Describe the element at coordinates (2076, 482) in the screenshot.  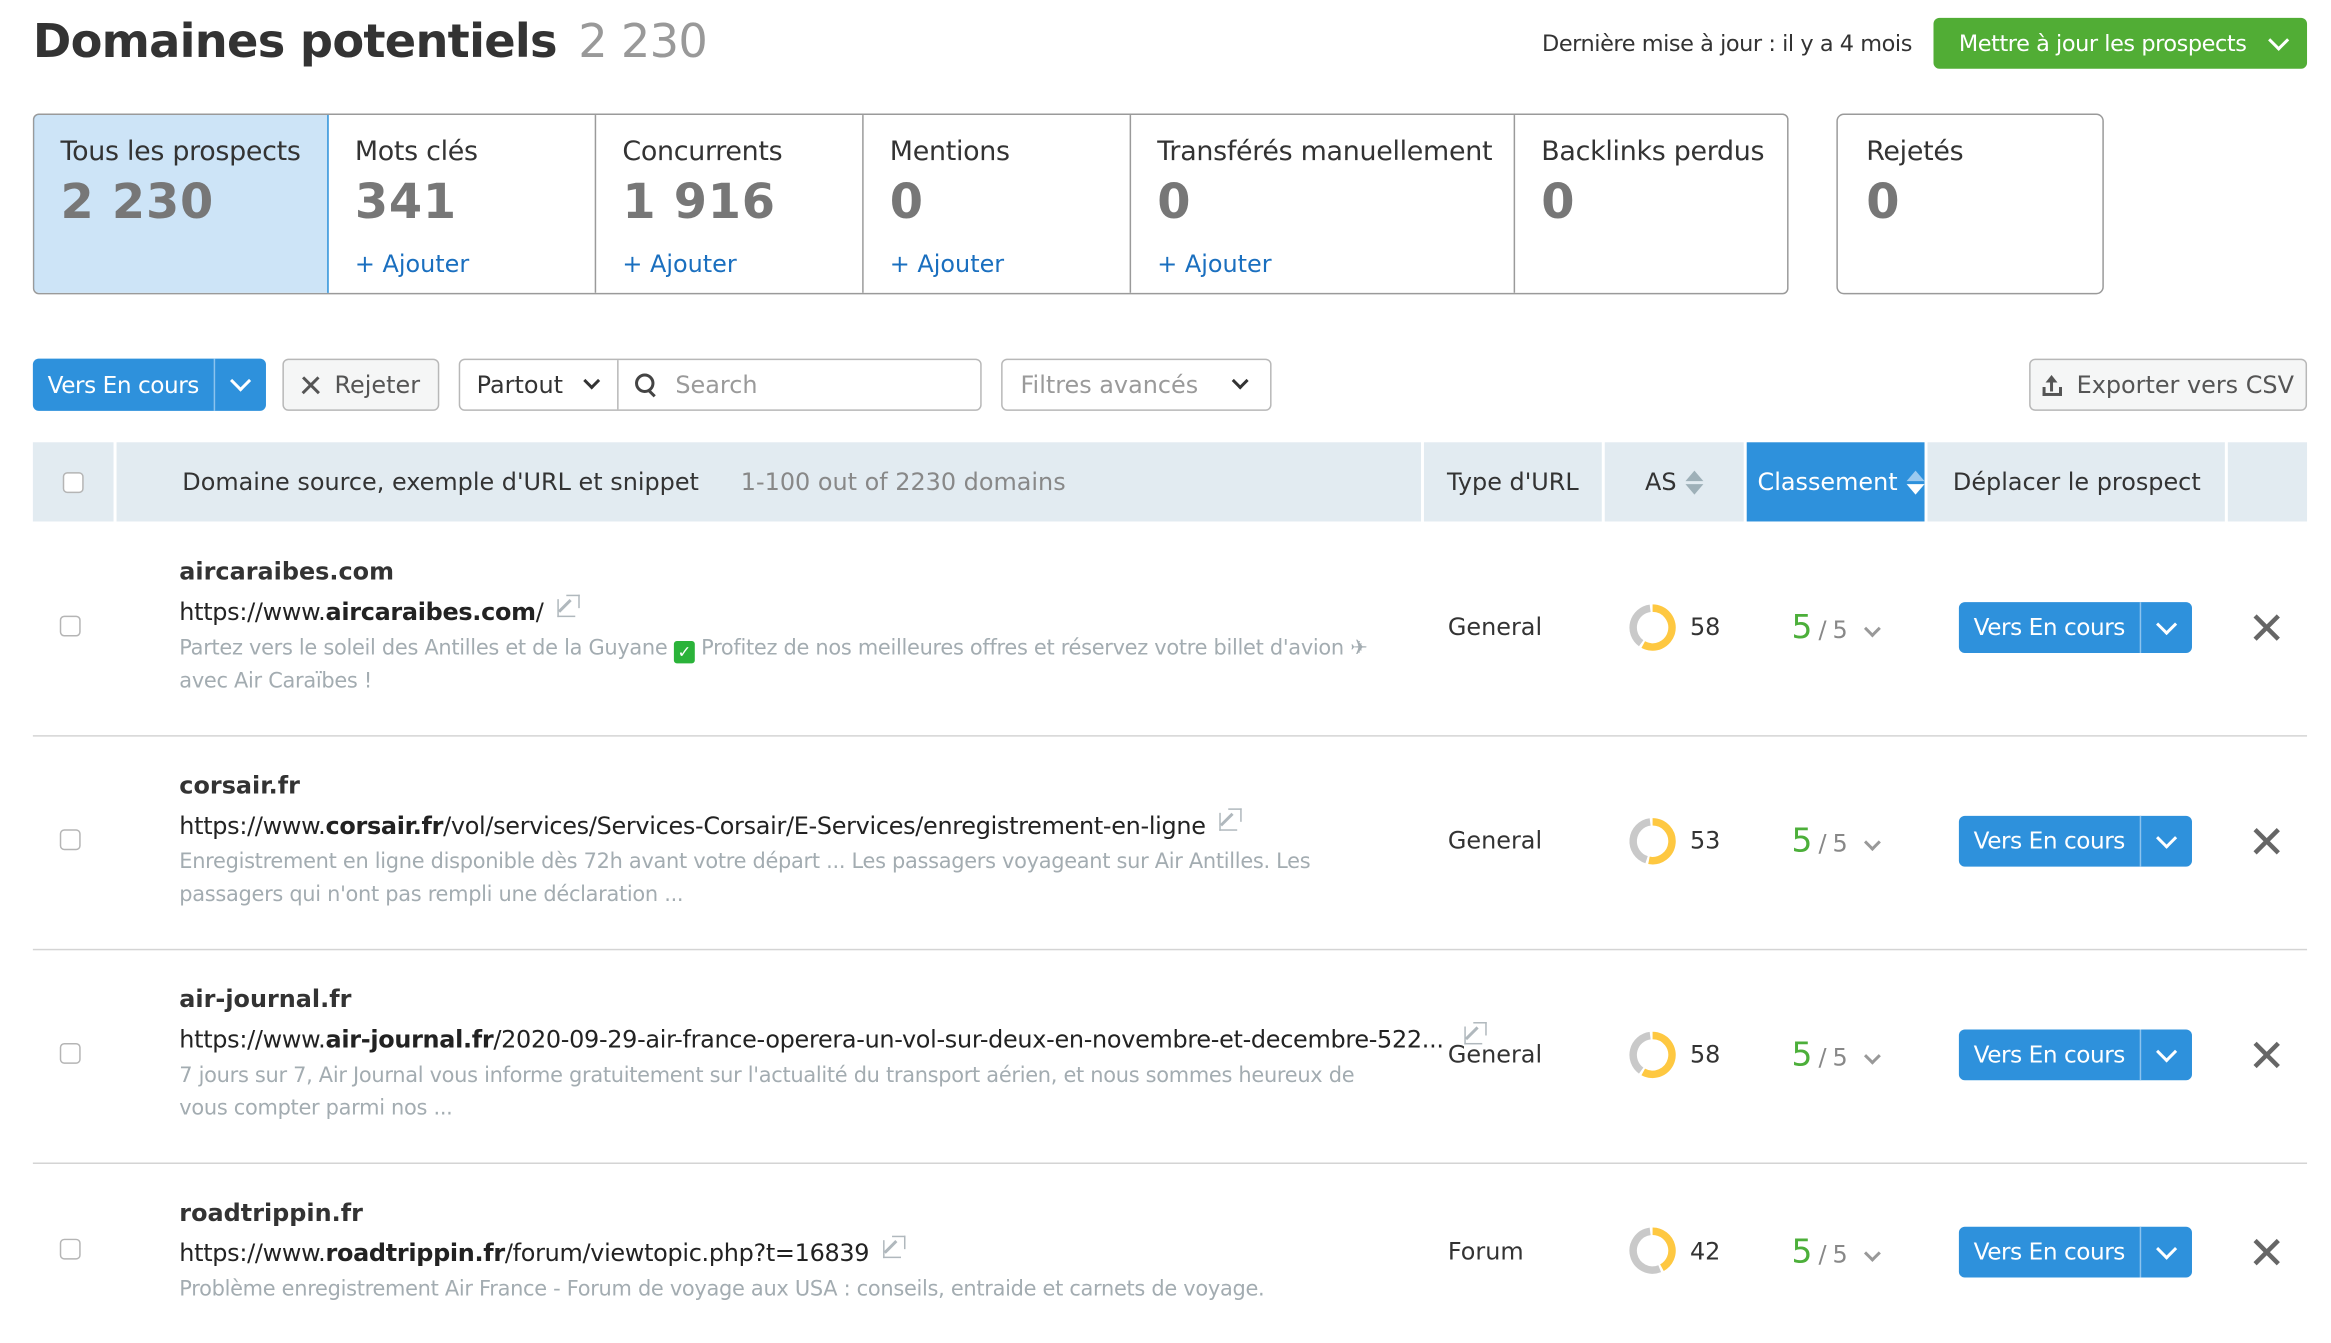
I see `column-move-label: Déplacer le prospect` at that location.